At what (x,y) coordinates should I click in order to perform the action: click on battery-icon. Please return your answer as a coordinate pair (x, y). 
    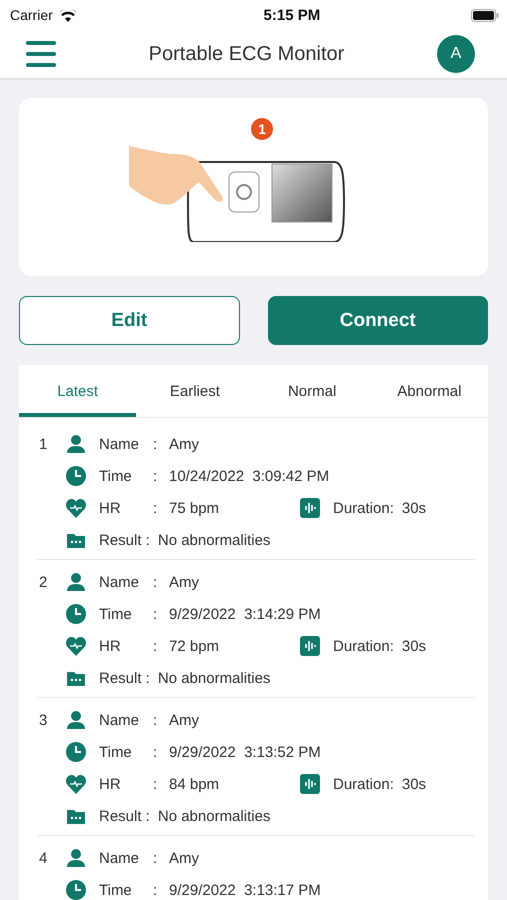
    Looking at the image, I should click on (484, 15).